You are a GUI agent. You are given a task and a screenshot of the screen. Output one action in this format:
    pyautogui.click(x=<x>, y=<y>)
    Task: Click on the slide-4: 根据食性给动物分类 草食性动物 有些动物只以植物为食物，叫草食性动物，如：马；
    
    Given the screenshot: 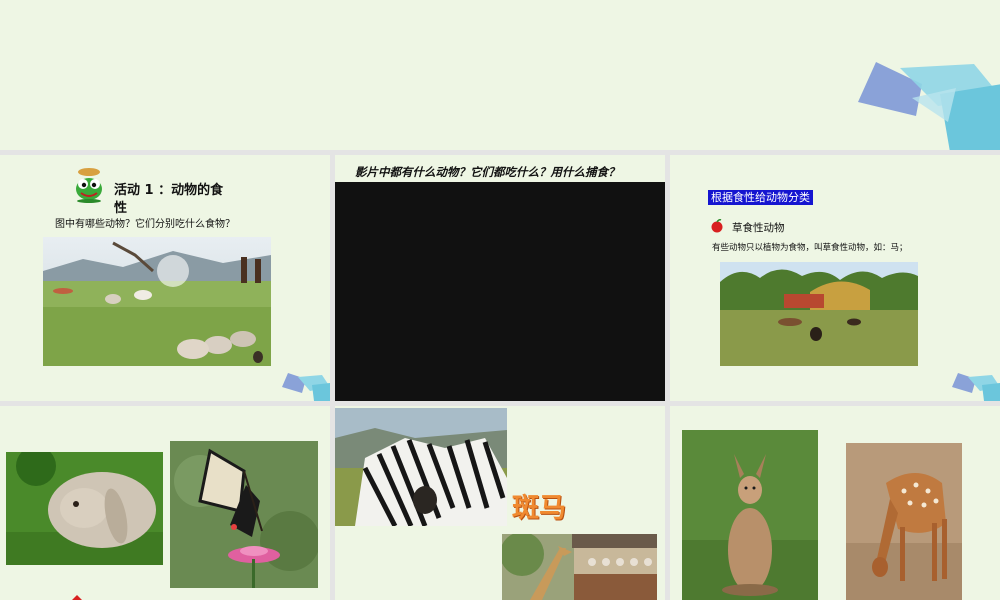 What is the action you would take?
    pyautogui.click(x=835, y=278)
    